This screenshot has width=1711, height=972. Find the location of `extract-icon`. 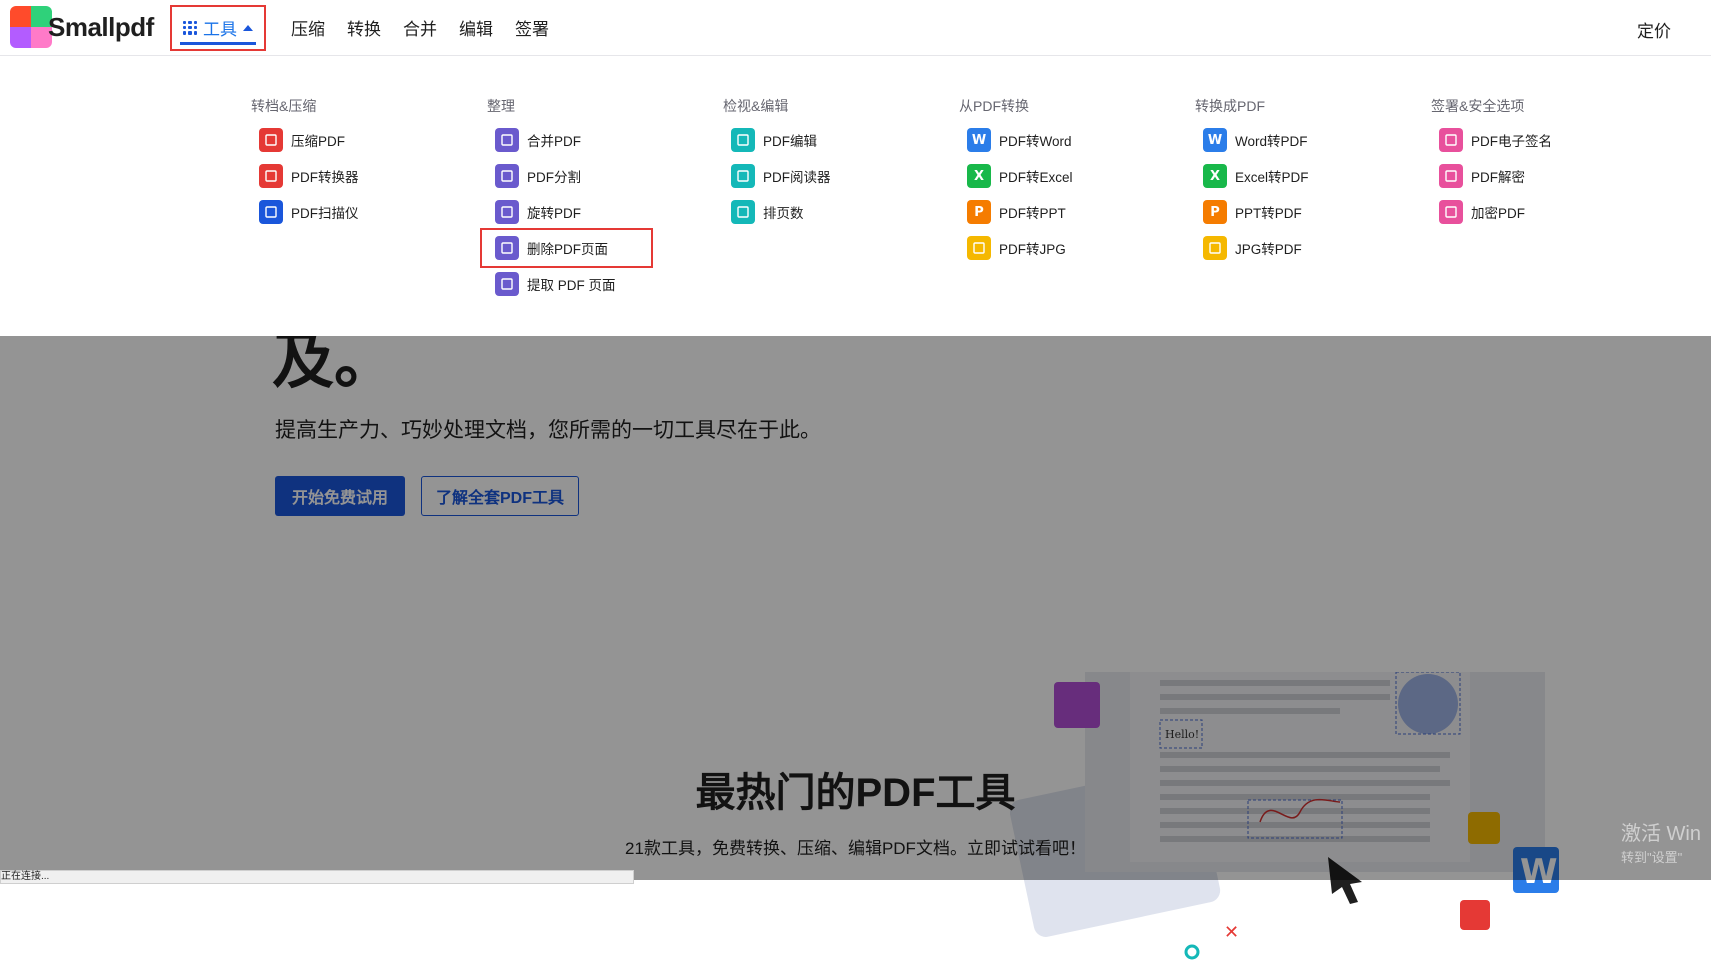

extract-icon is located at coordinates (507, 284).